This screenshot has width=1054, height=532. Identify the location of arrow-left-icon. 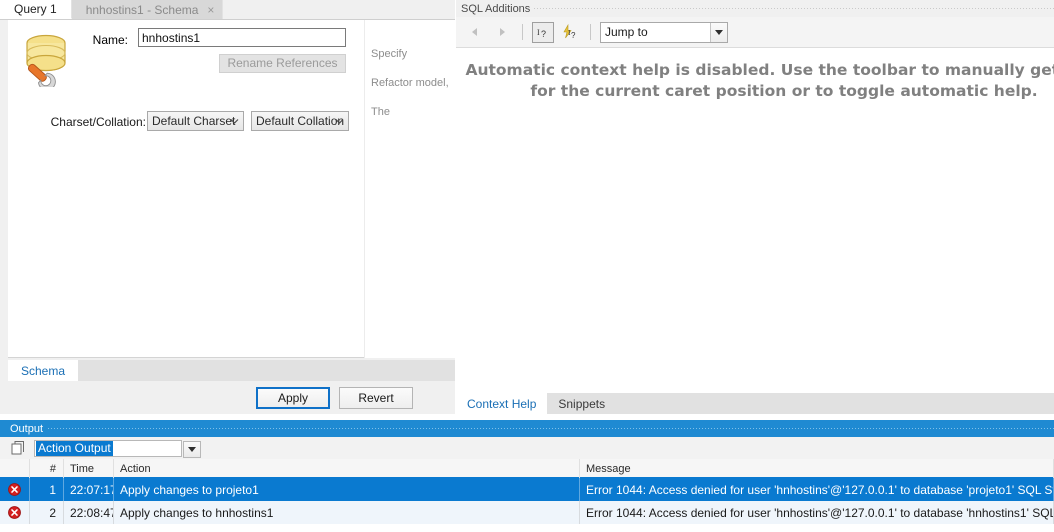
(474, 32).